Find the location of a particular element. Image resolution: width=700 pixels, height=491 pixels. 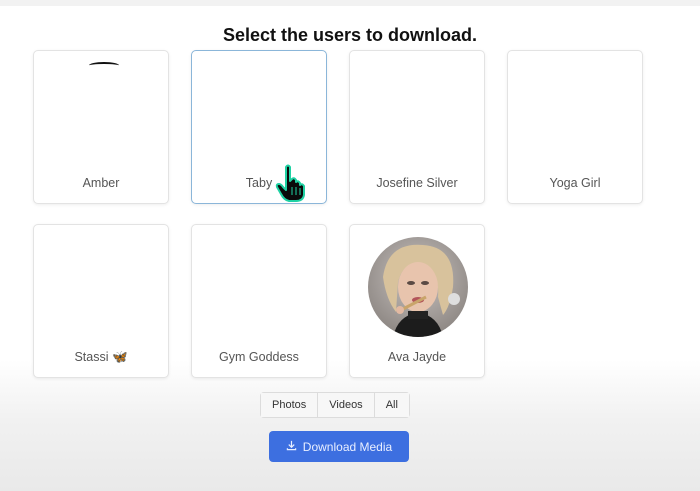

filter-photos-button: Photos is located at coordinates (290, 405).